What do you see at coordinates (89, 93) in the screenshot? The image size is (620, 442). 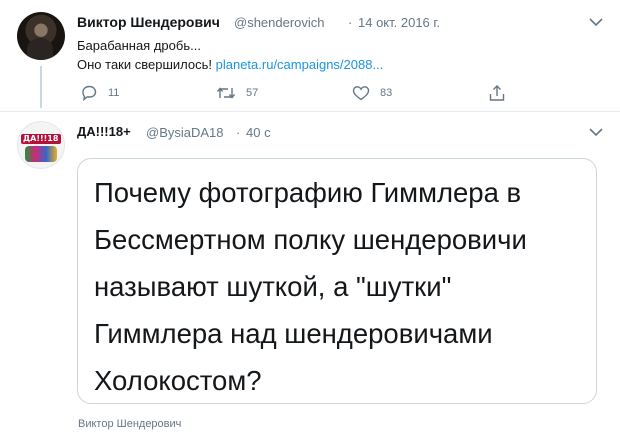 I see `reply-icon` at bounding box center [89, 93].